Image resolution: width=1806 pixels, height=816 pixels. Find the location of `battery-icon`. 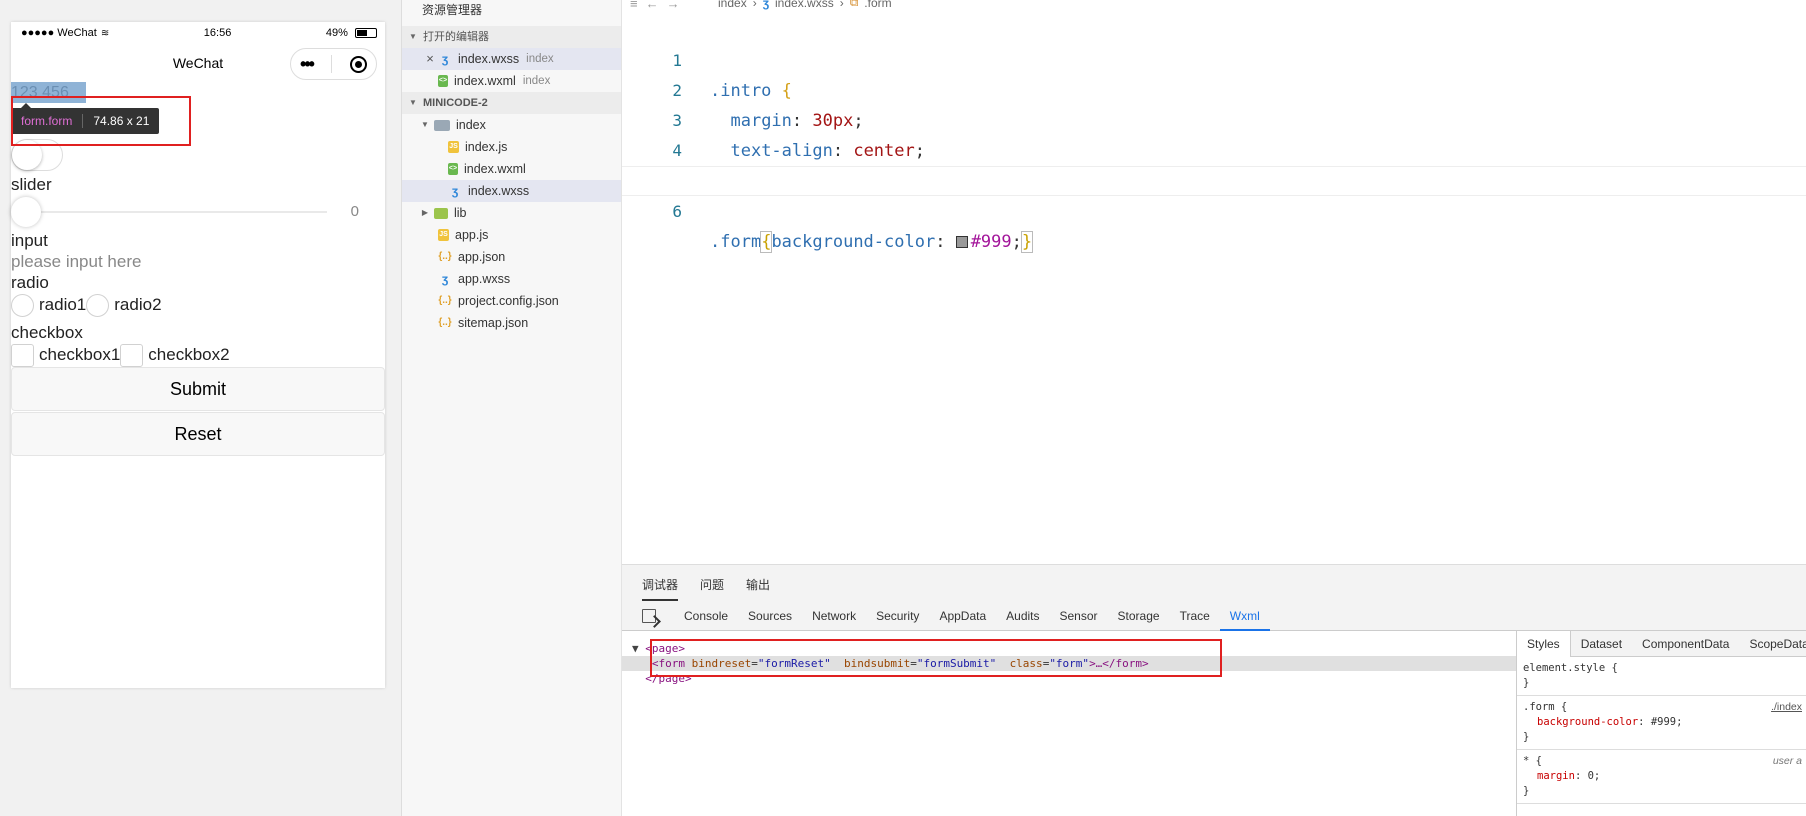

battery-icon is located at coordinates (366, 33).